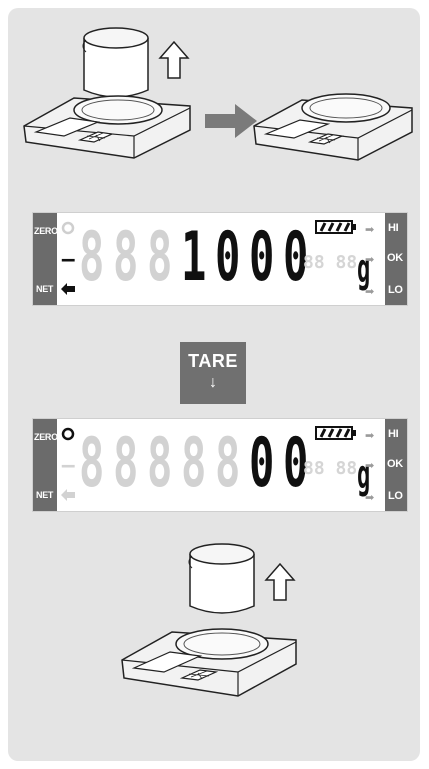 The height and width of the screenshot is (769, 429). Describe the element at coordinates (107, 93) in the screenshot. I see `scale-with-container-icon` at that location.